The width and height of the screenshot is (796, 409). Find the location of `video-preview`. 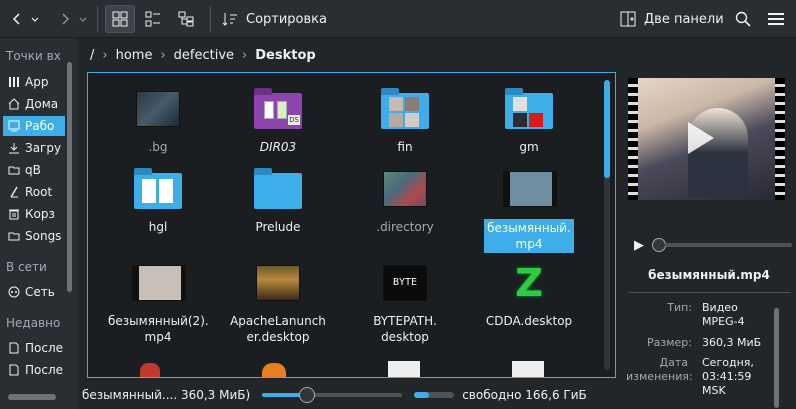

video-preview is located at coordinates (706, 139).